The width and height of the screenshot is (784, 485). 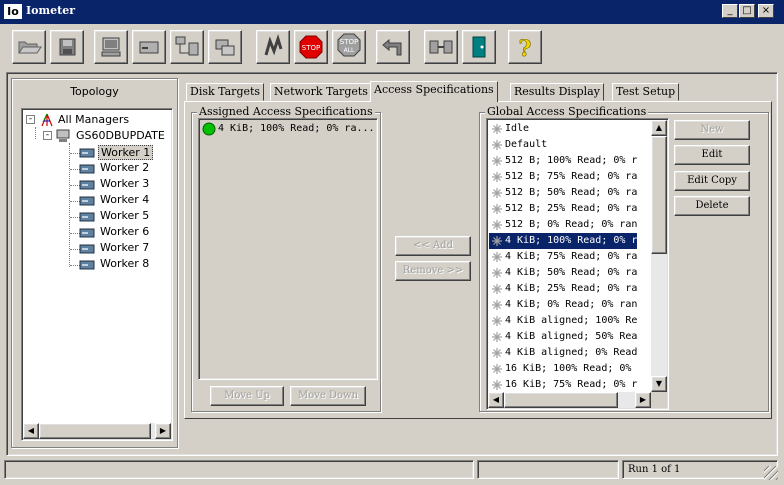 I want to click on minimize-button: _, so click(x=730, y=11).